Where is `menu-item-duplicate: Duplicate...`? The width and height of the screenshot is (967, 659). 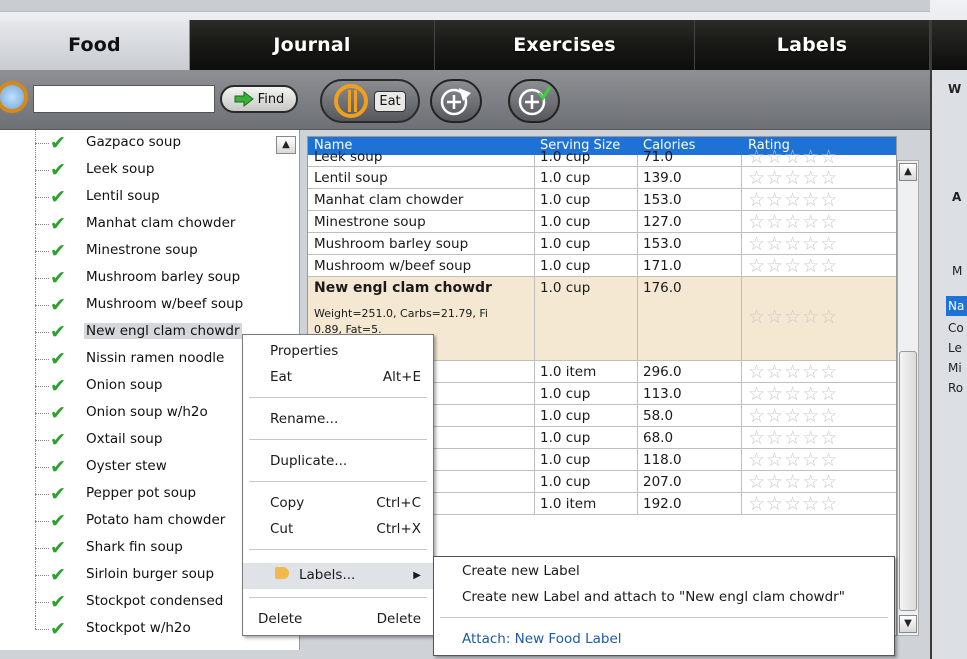
menu-item-duplicate: Duplicate... is located at coordinates (338, 461).